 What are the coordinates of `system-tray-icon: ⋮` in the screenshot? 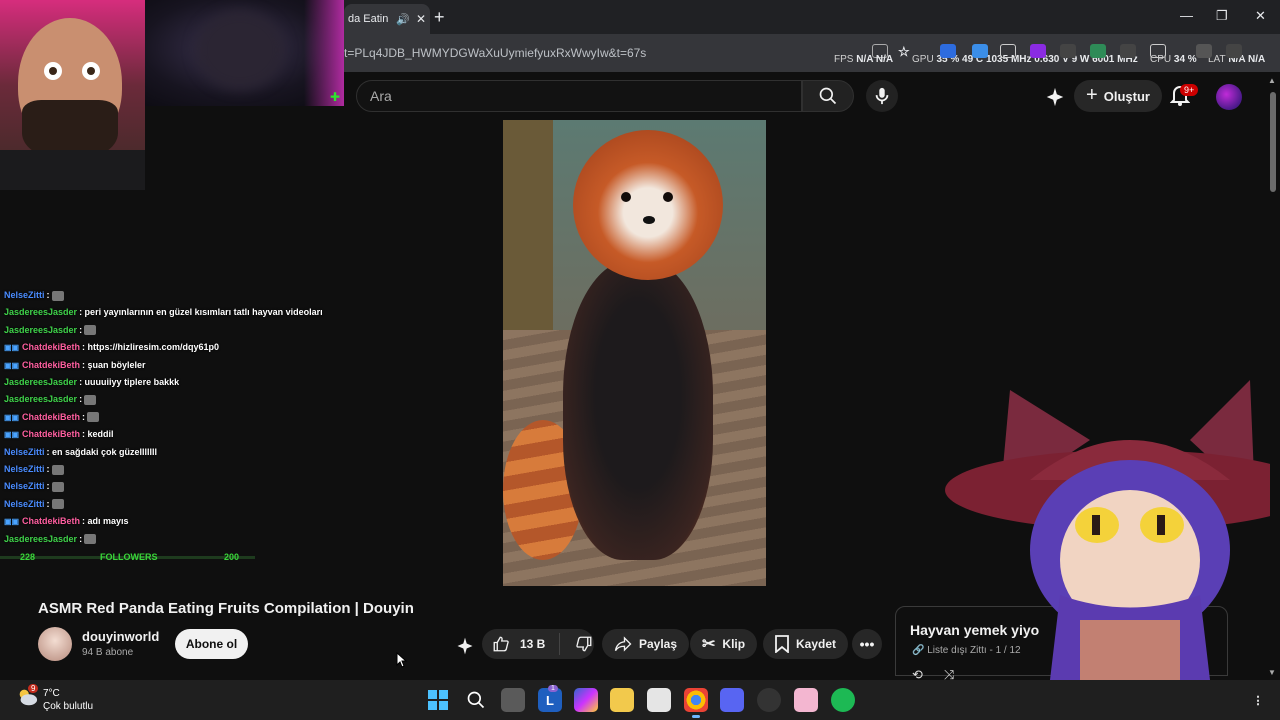 It's located at (1258, 700).